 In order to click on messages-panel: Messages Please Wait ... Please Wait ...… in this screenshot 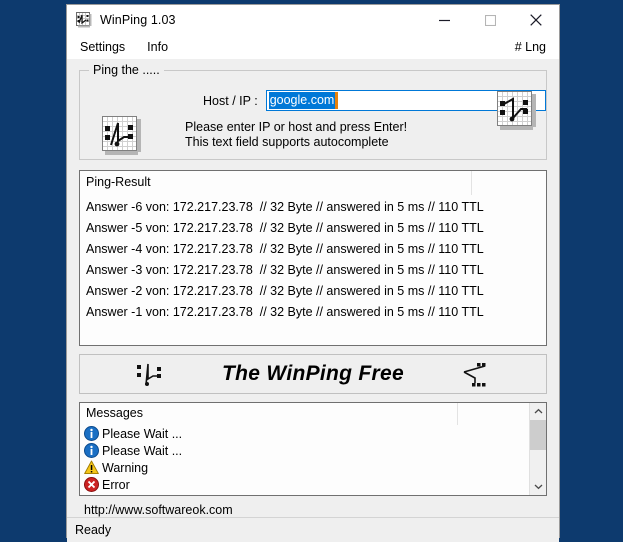, I will do `click(313, 449)`.